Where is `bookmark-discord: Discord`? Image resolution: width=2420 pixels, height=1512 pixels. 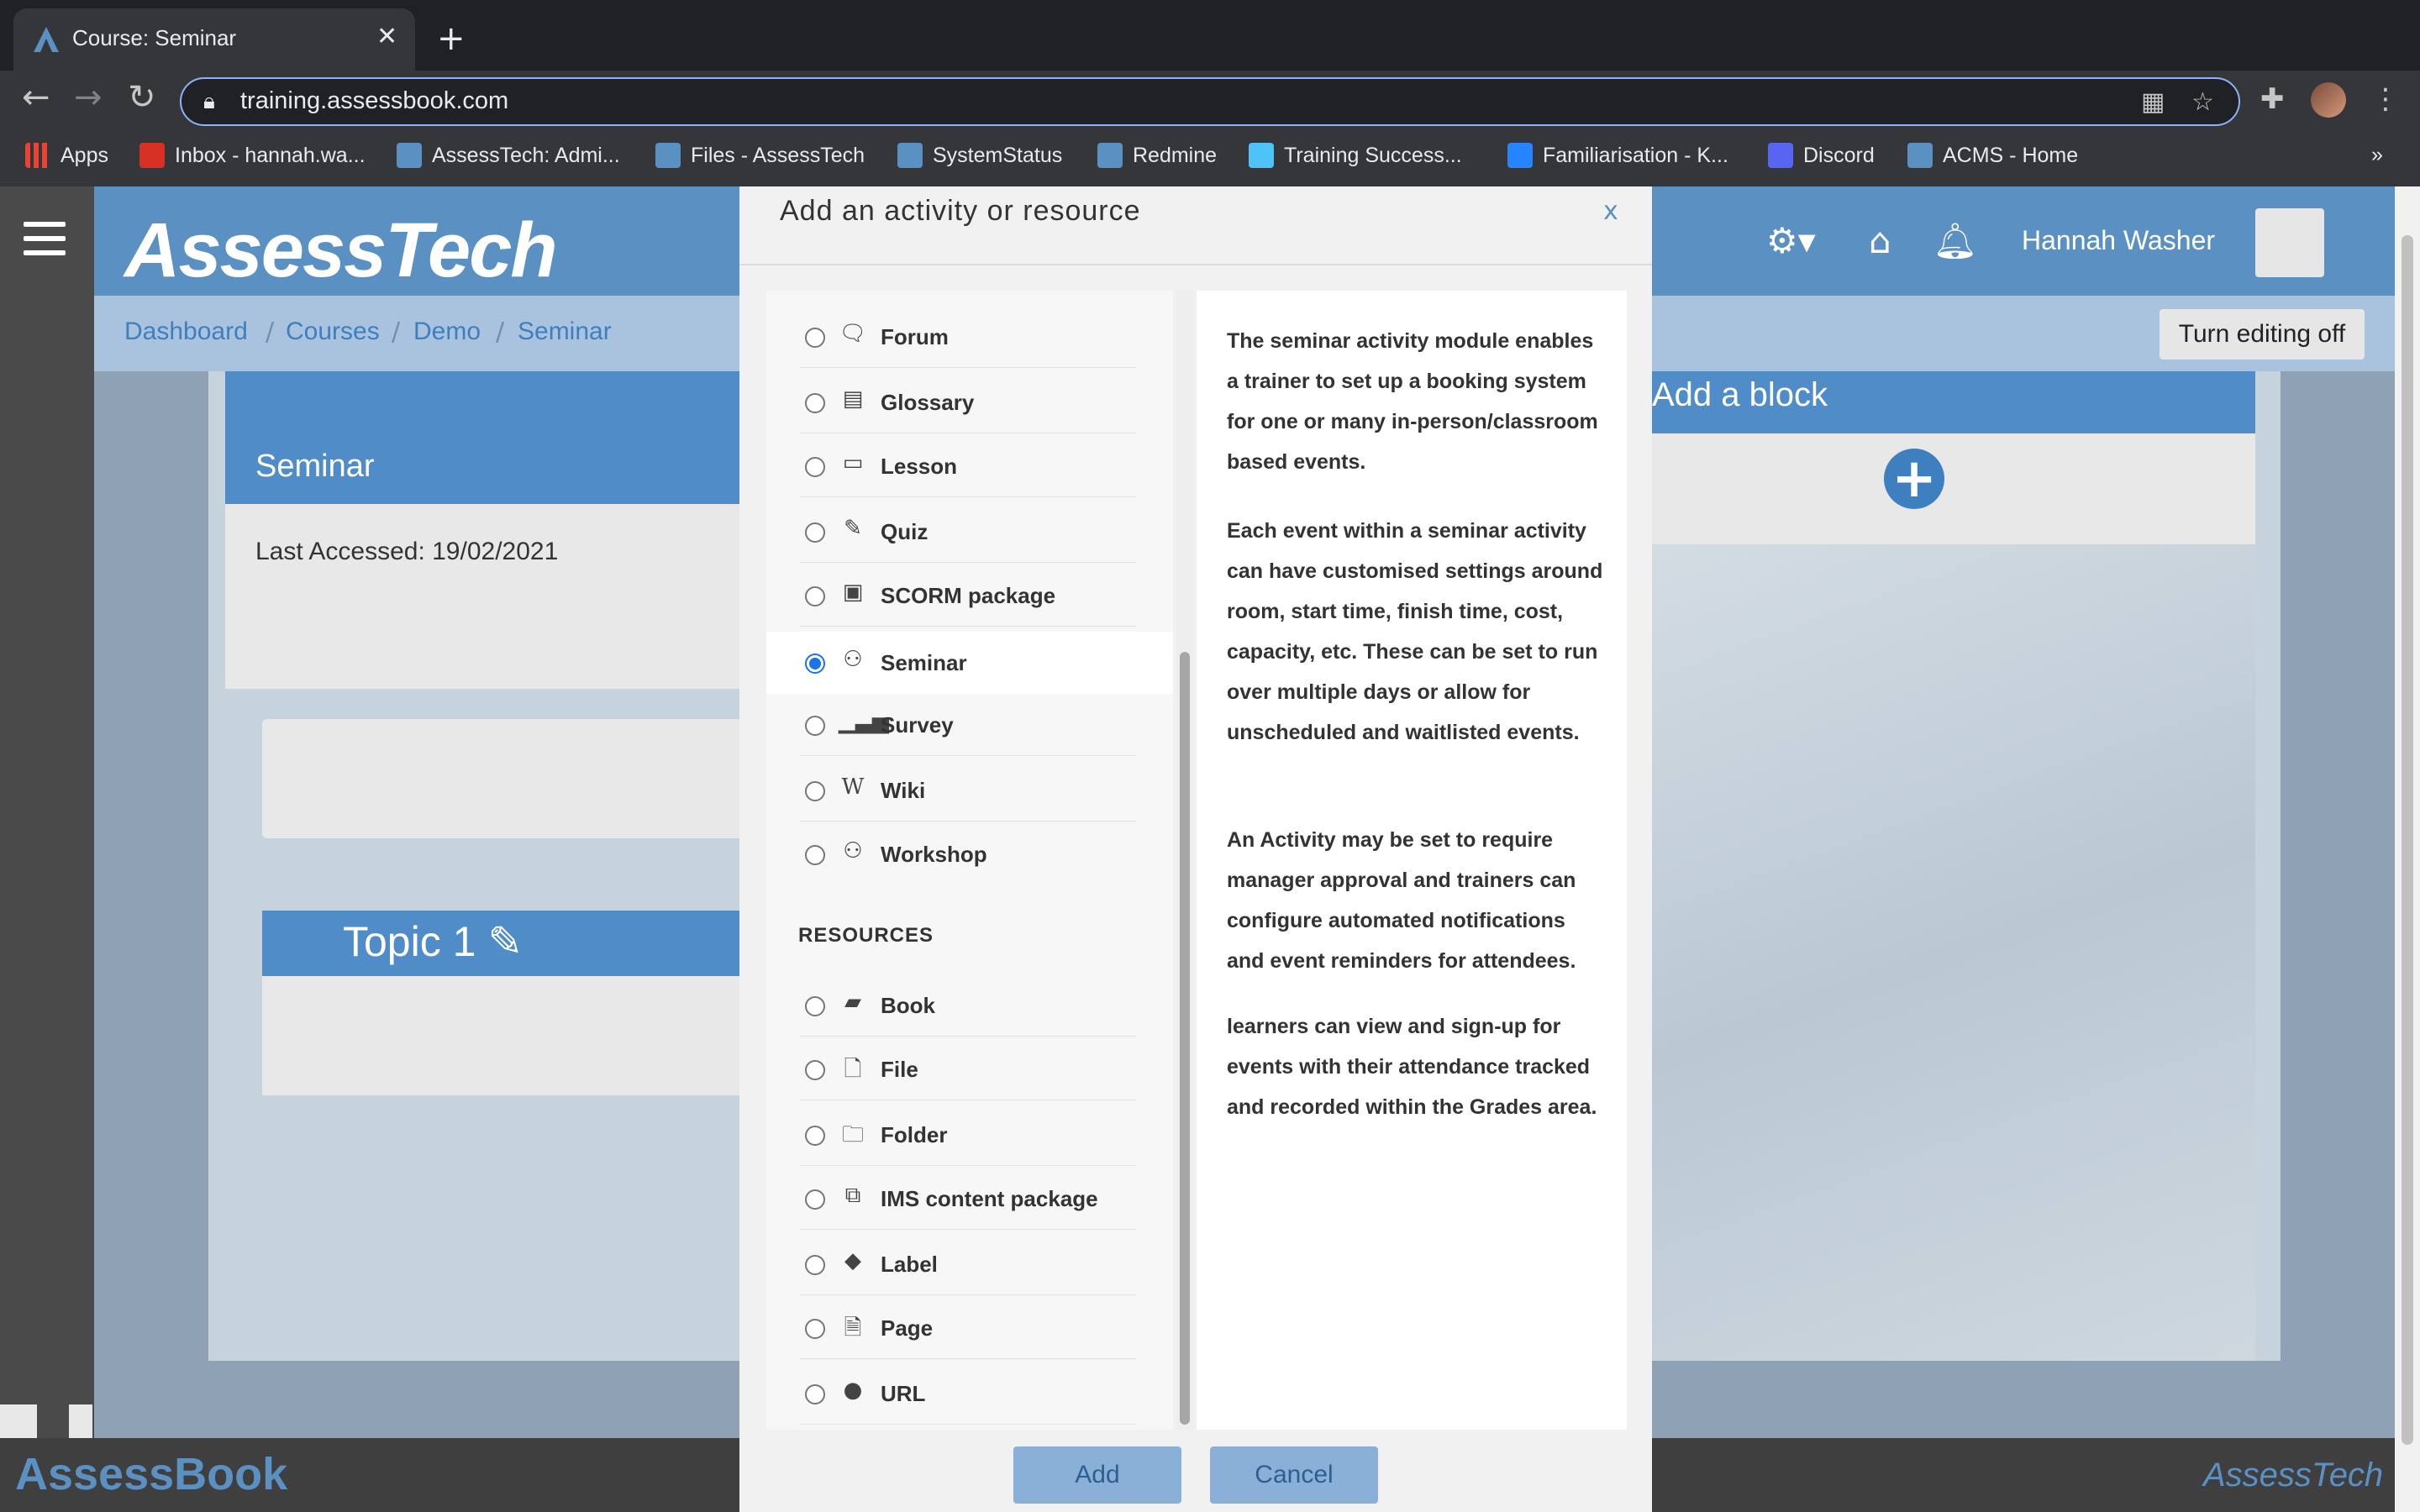 bookmark-discord: Discord is located at coordinates (1821, 155).